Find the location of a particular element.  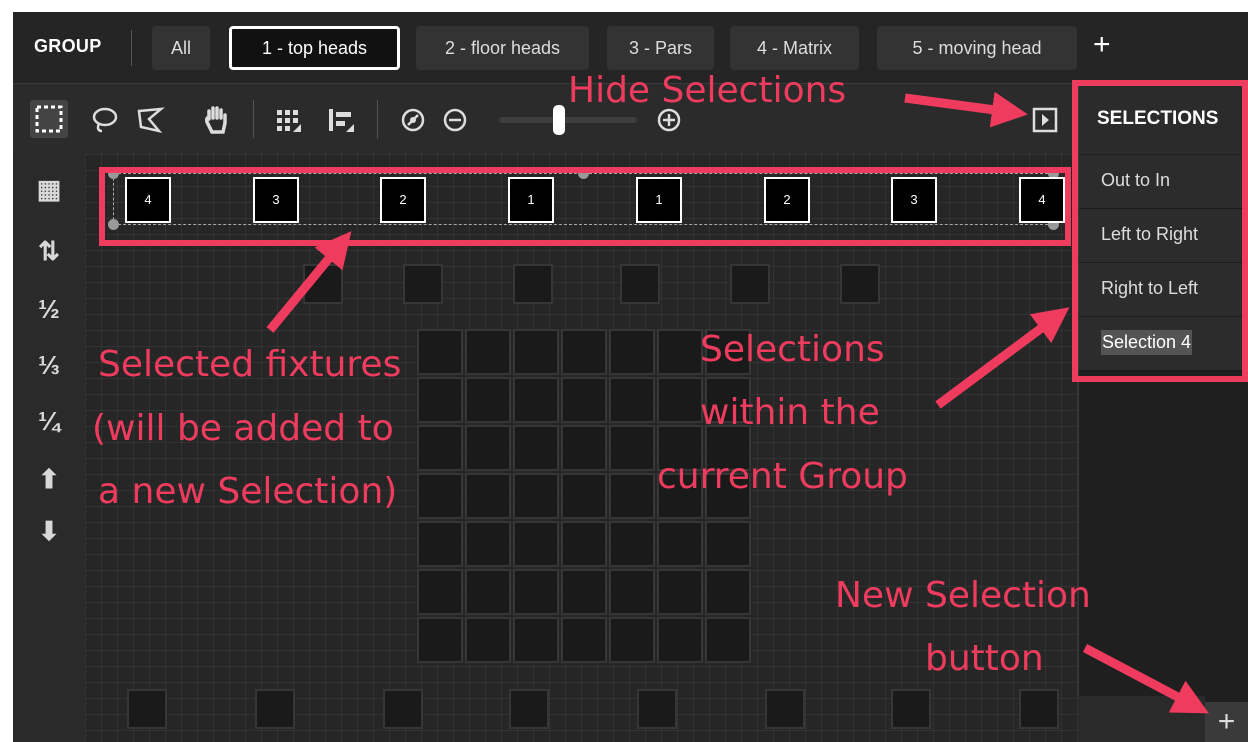

quarter-icon: ¼ is located at coordinates (49, 421).